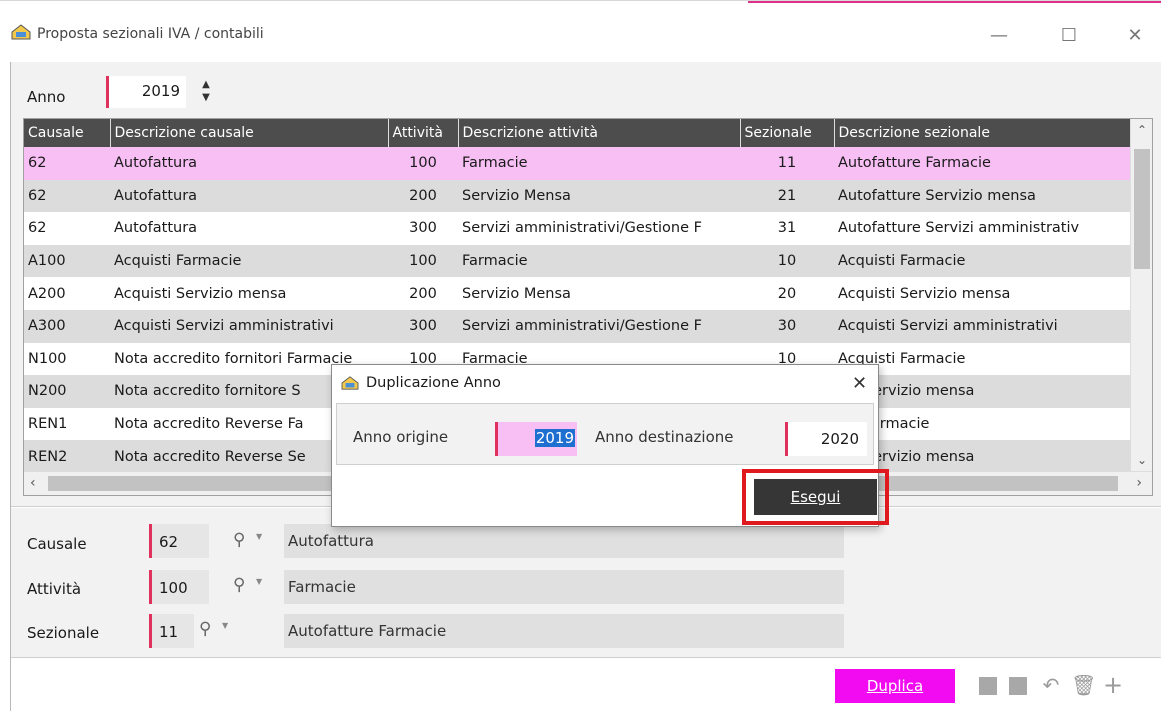 Image resolution: width=1161 pixels, height=711 pixels. I want to click on table-cell: Autofatture Servizio mensa, so click(982, 196).